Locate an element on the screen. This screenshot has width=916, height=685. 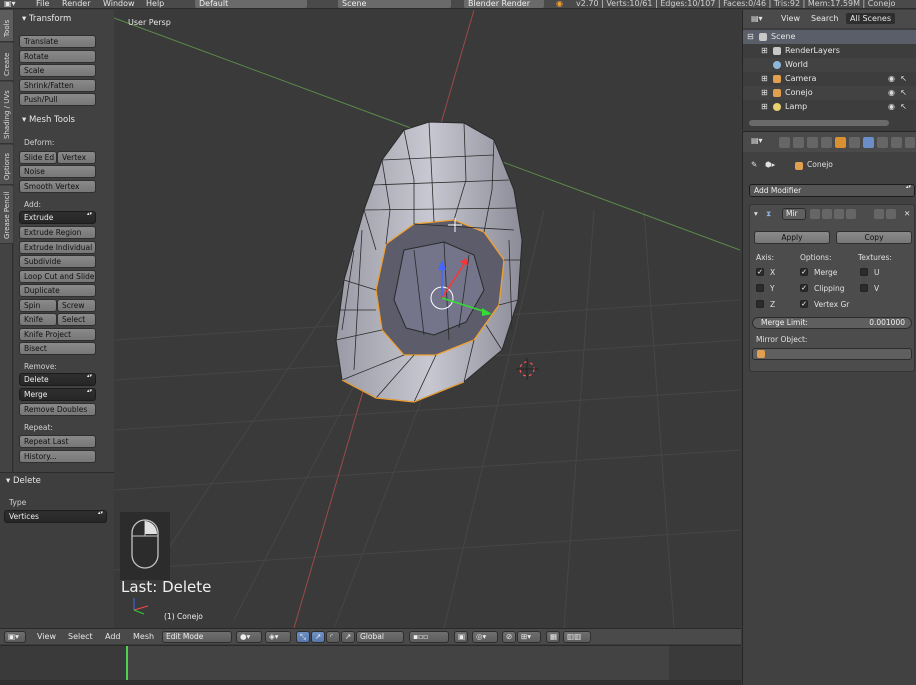
mirror-object-field is located at coordinates (832, 354).